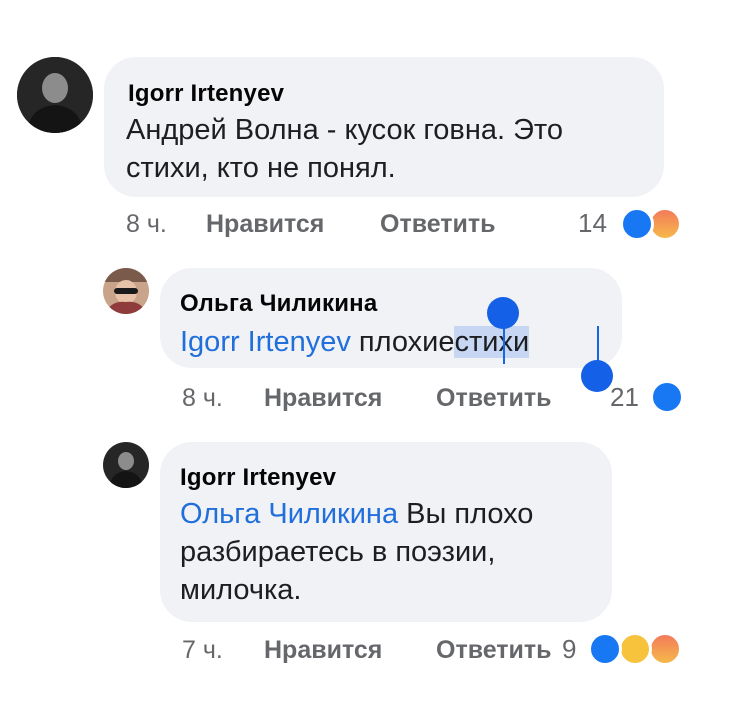  Describe the element at coordinates (492, 342) in the screenshot. I see `selected-text: стихи` at that location.